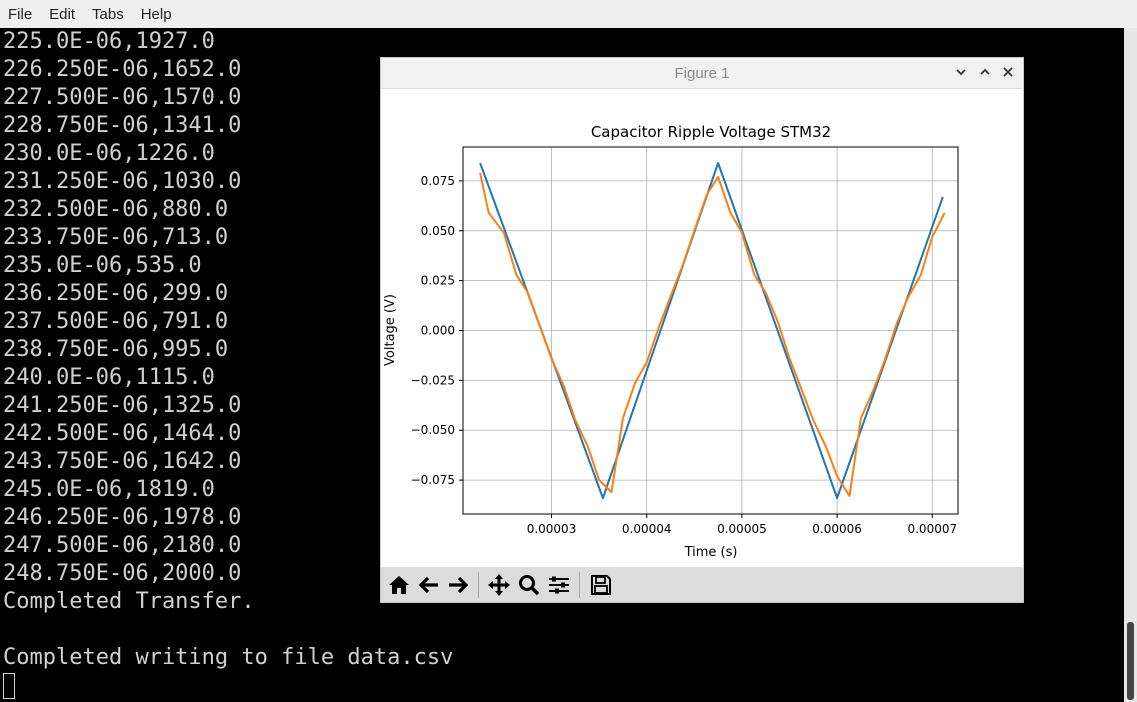 This screenshot has height=702, width=1137. Describe the element at coordinates (711, 552) in the screenshot. I see `x-axis-label: Time (s)` at that location.